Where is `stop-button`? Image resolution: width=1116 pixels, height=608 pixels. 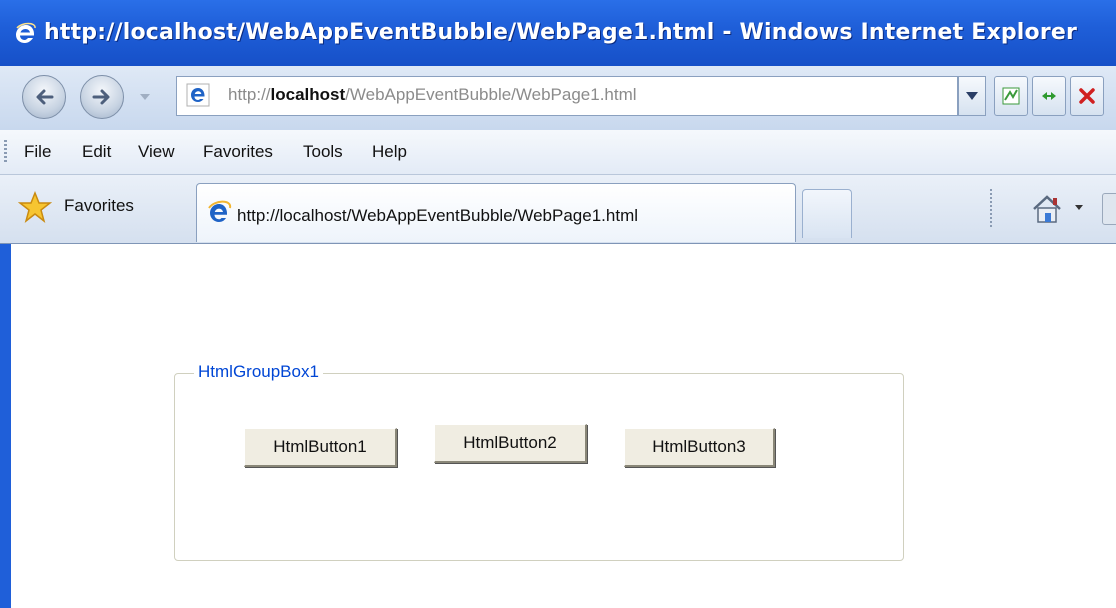 stop-button is located at coordinates (1087, 96).